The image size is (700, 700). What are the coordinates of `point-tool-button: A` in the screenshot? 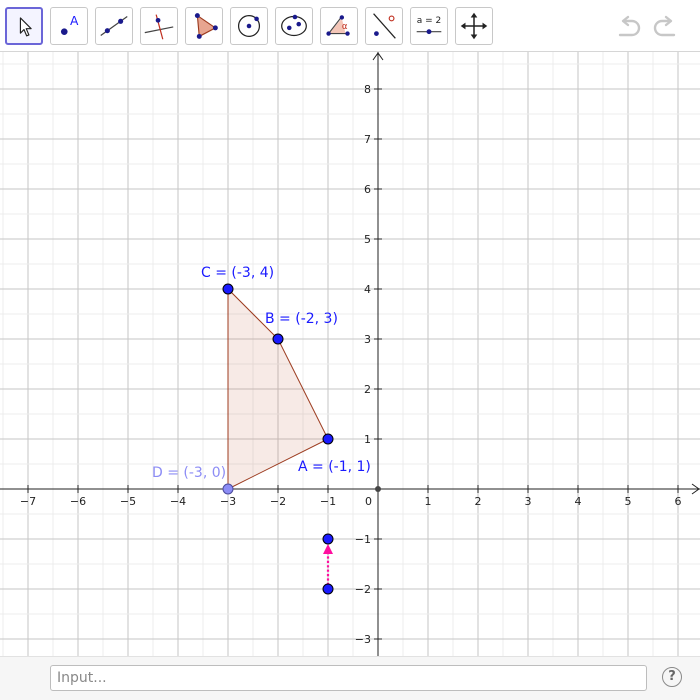 It's located at (69, 26).